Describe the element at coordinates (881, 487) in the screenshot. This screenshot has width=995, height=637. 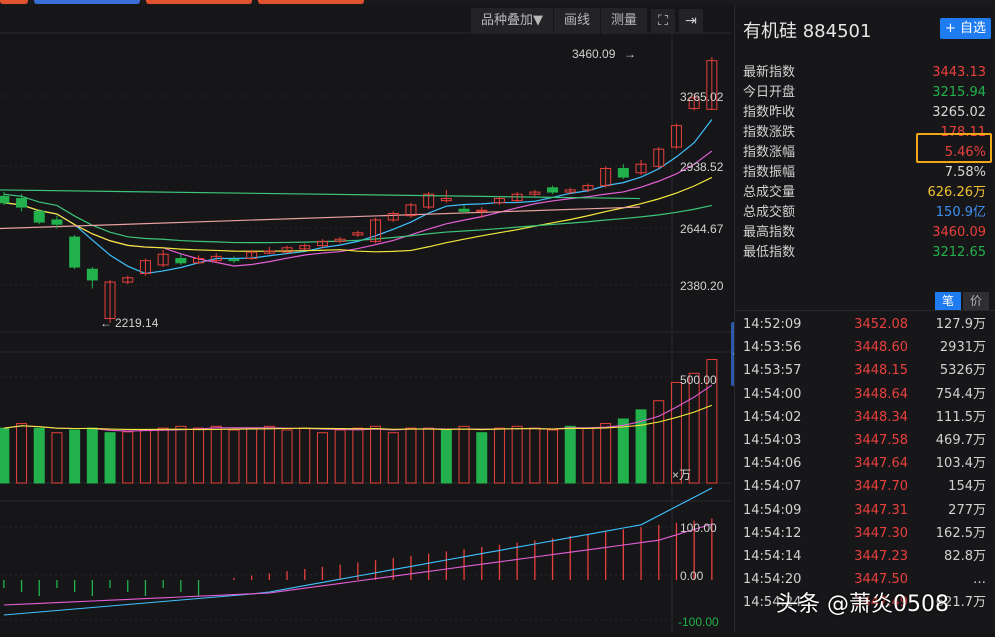
I see `tick-price: 3447.70` at that location.